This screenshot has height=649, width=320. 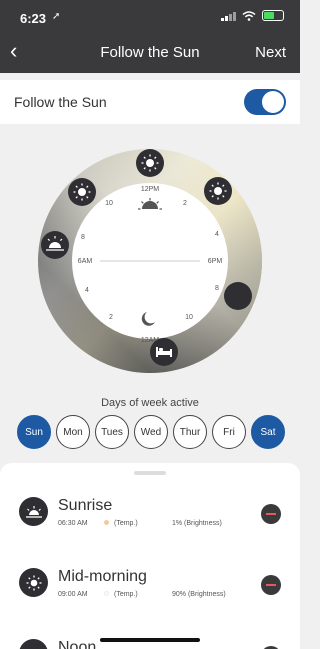 What do you see at coordinates (82, 192) in the screenshot?
I see `marker-mid-morning` at bounding box center [82, 192].